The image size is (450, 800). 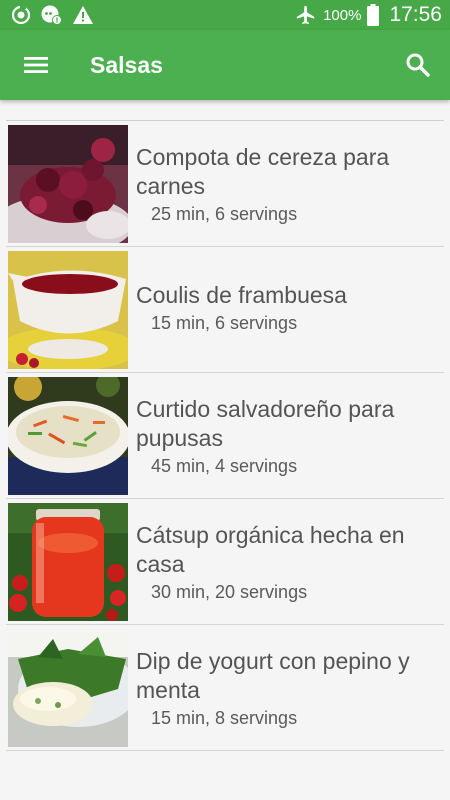 I want to click on recipe-title: Cátsup orgánica hecha en casa, so click(x=270, y=549).